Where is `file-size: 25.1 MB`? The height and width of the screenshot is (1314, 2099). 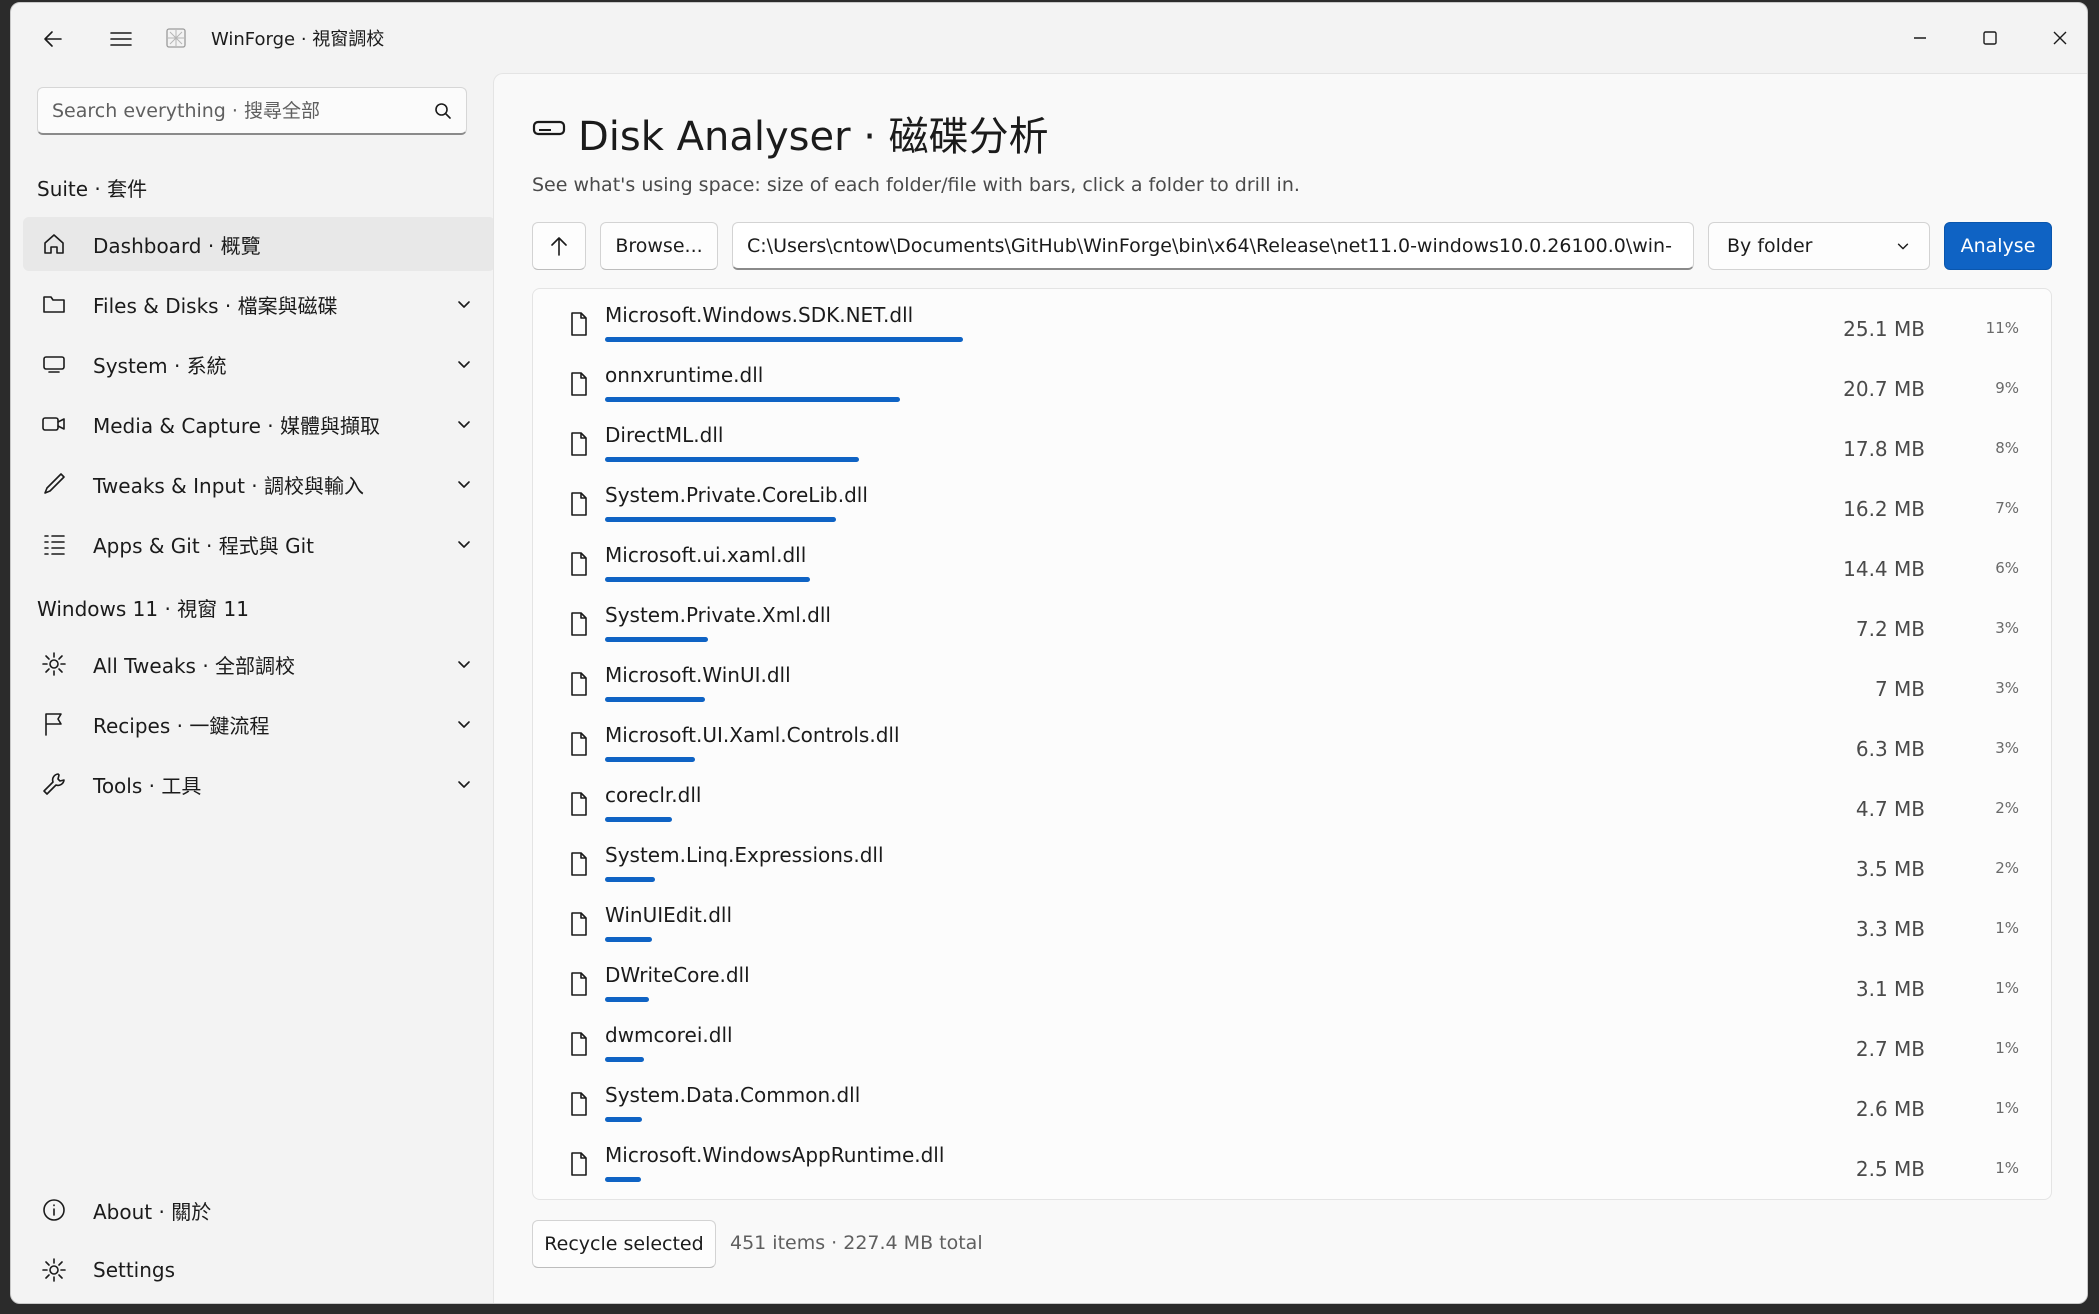
file-size: 25.1 MB is located at coordinates (1884, 329).